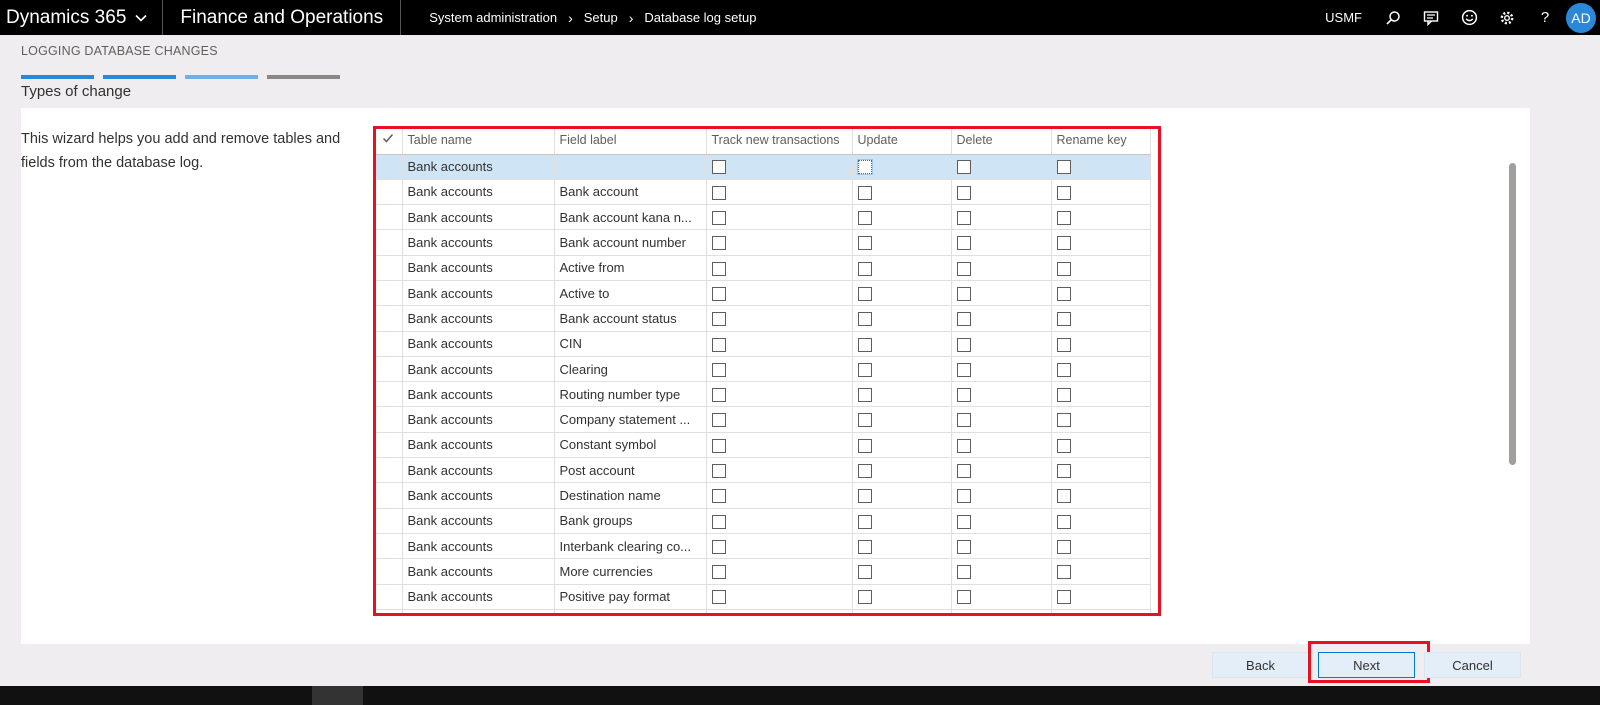  What do you see at coordinates (763, 521) in the screenshot?
I see `table-row: Bank accounts Bank groups` at bounding box center [763, 521].